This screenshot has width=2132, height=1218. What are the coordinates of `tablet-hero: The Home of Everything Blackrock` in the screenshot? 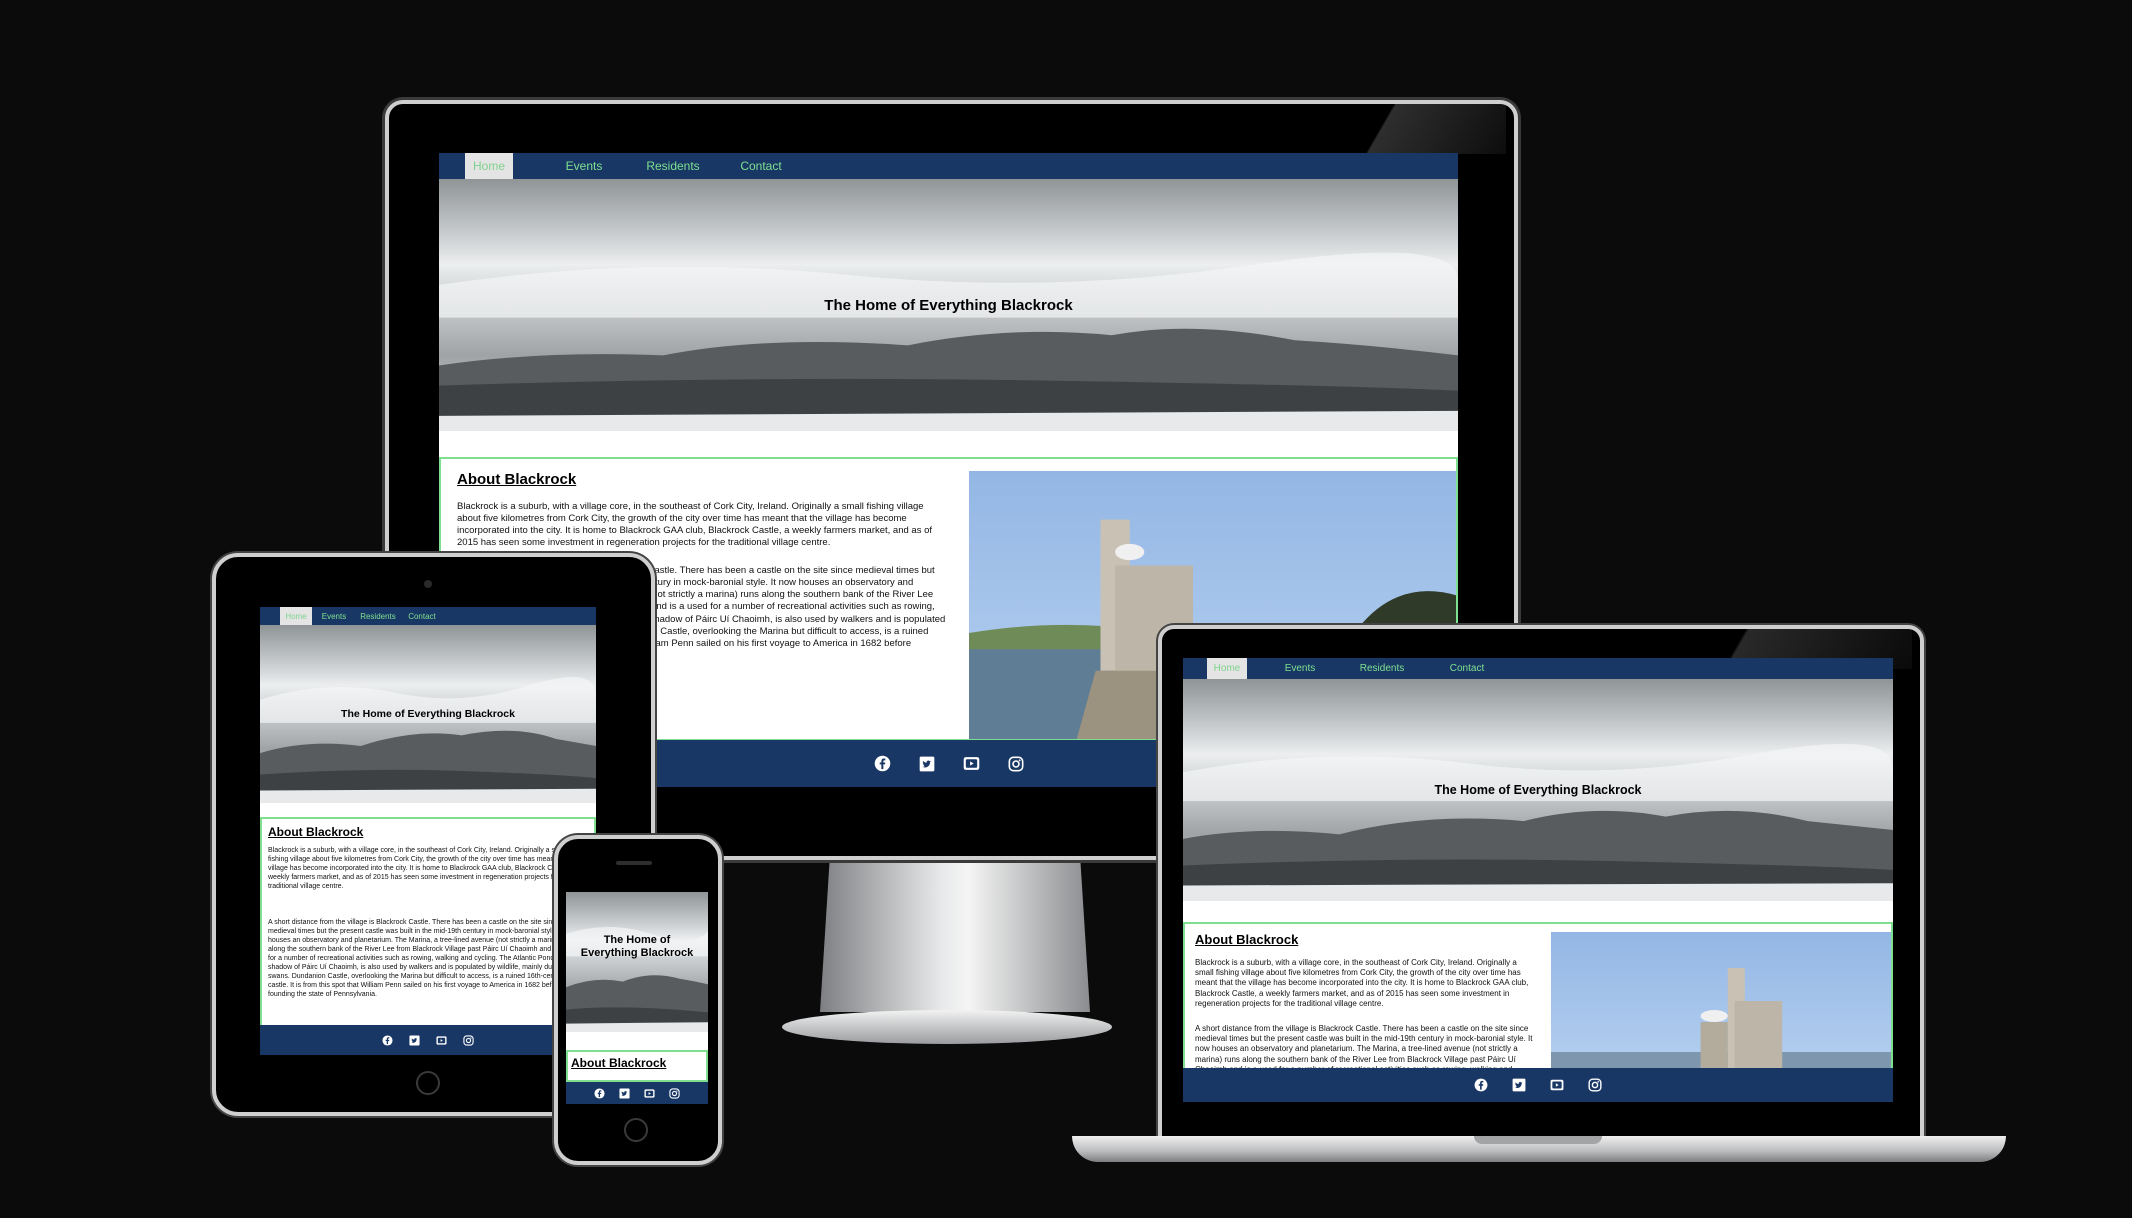 It's located at (428, 714).